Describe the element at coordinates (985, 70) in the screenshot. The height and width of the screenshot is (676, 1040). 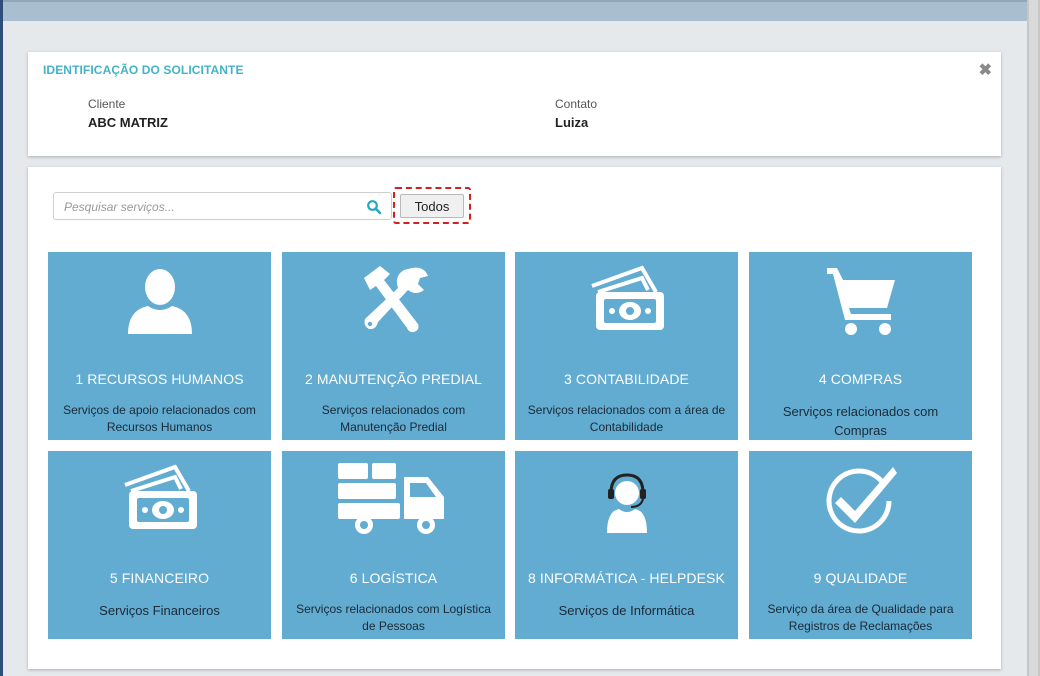
I see `close-icon: ✖` at that location.